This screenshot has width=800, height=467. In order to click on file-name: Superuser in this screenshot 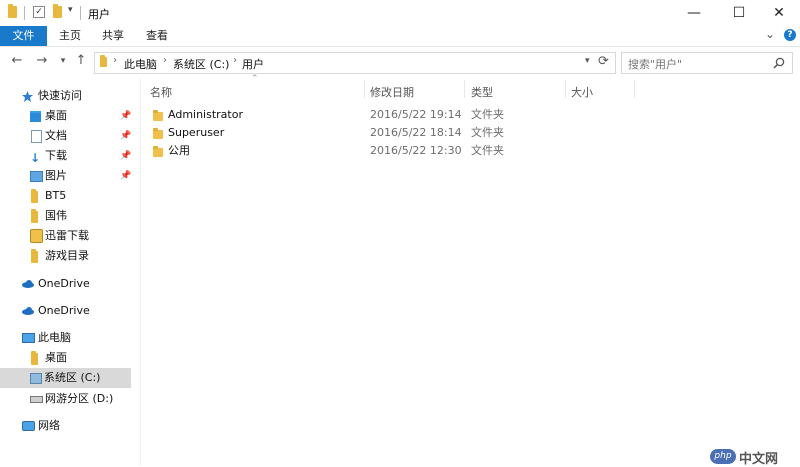, I will do `click(196, 132)`.